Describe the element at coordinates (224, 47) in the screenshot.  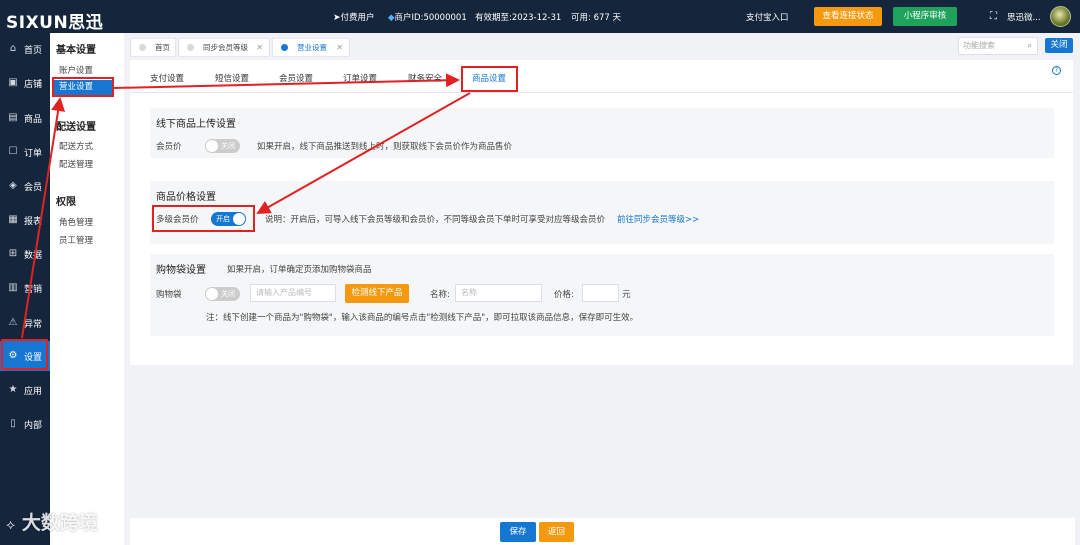
I see `page-tab-sync-member-level: 同步会员等级 ✕` at that location.